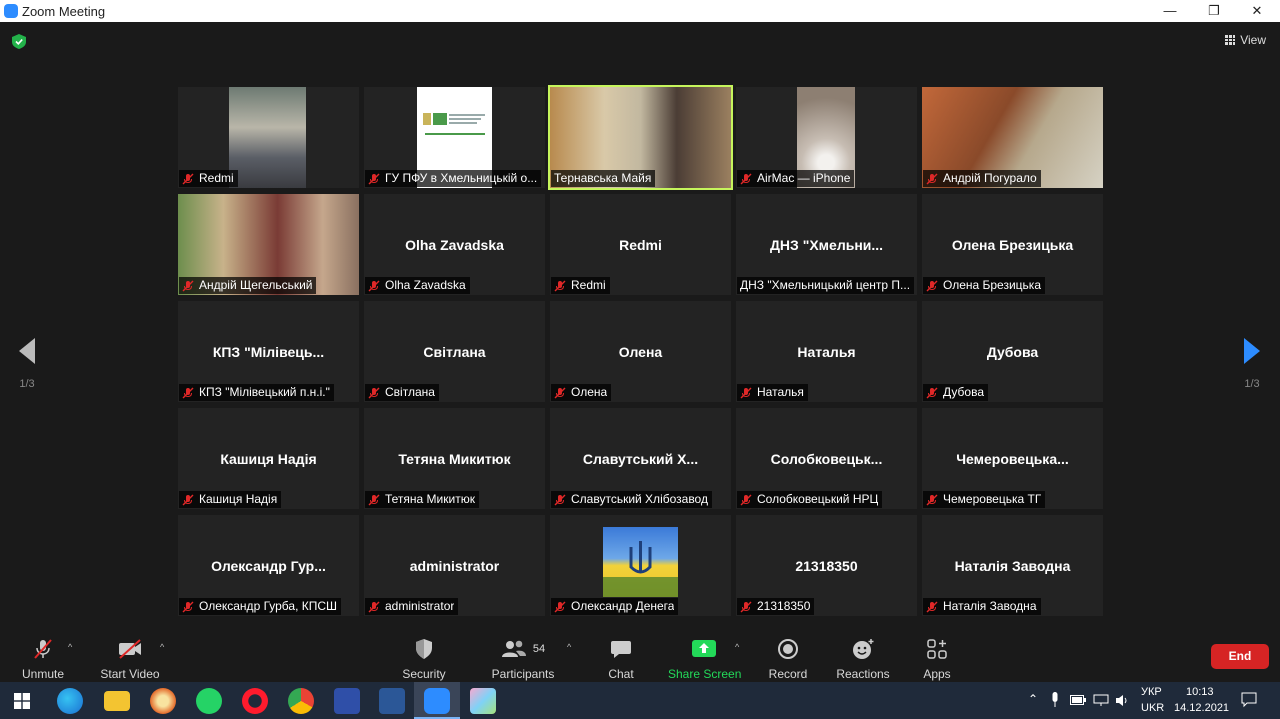  I want to click on keyboard-language-top: УКР, so click(1151, 692).